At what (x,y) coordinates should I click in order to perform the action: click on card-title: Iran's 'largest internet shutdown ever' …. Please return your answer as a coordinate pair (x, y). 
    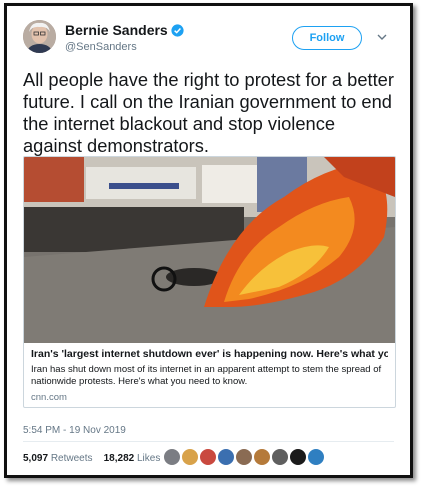
    Looking at the image, I should click on (209, 354).